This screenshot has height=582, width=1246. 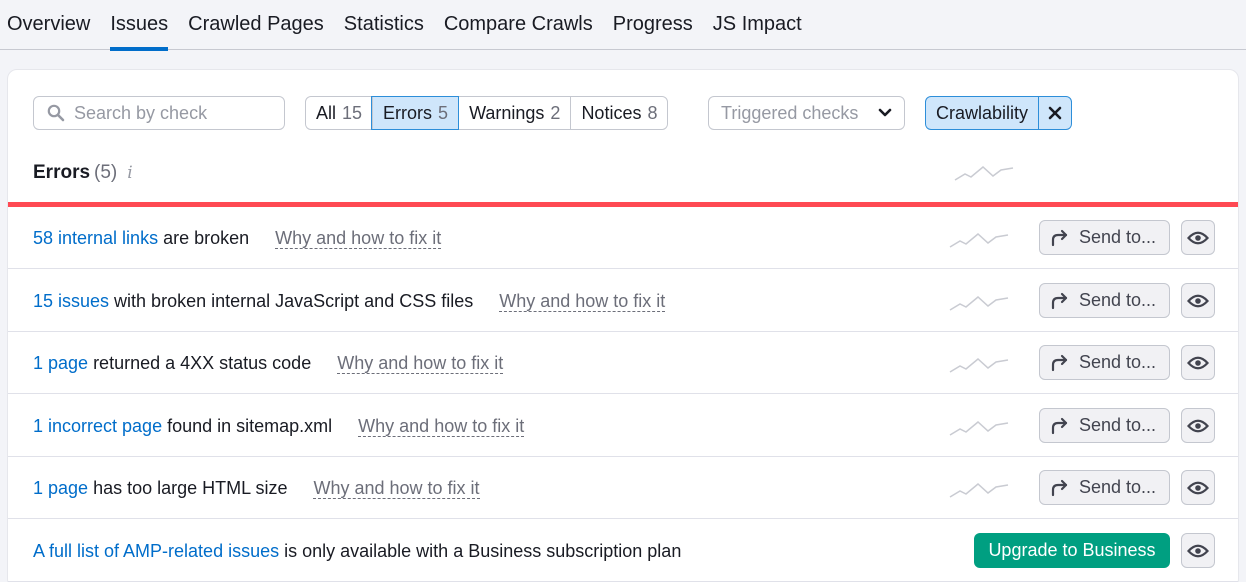 What do you see at coordinates (200, 363) in the screenshot?
I see `issue-description: returned a 4XX status code` at bounding box center [200, 363].